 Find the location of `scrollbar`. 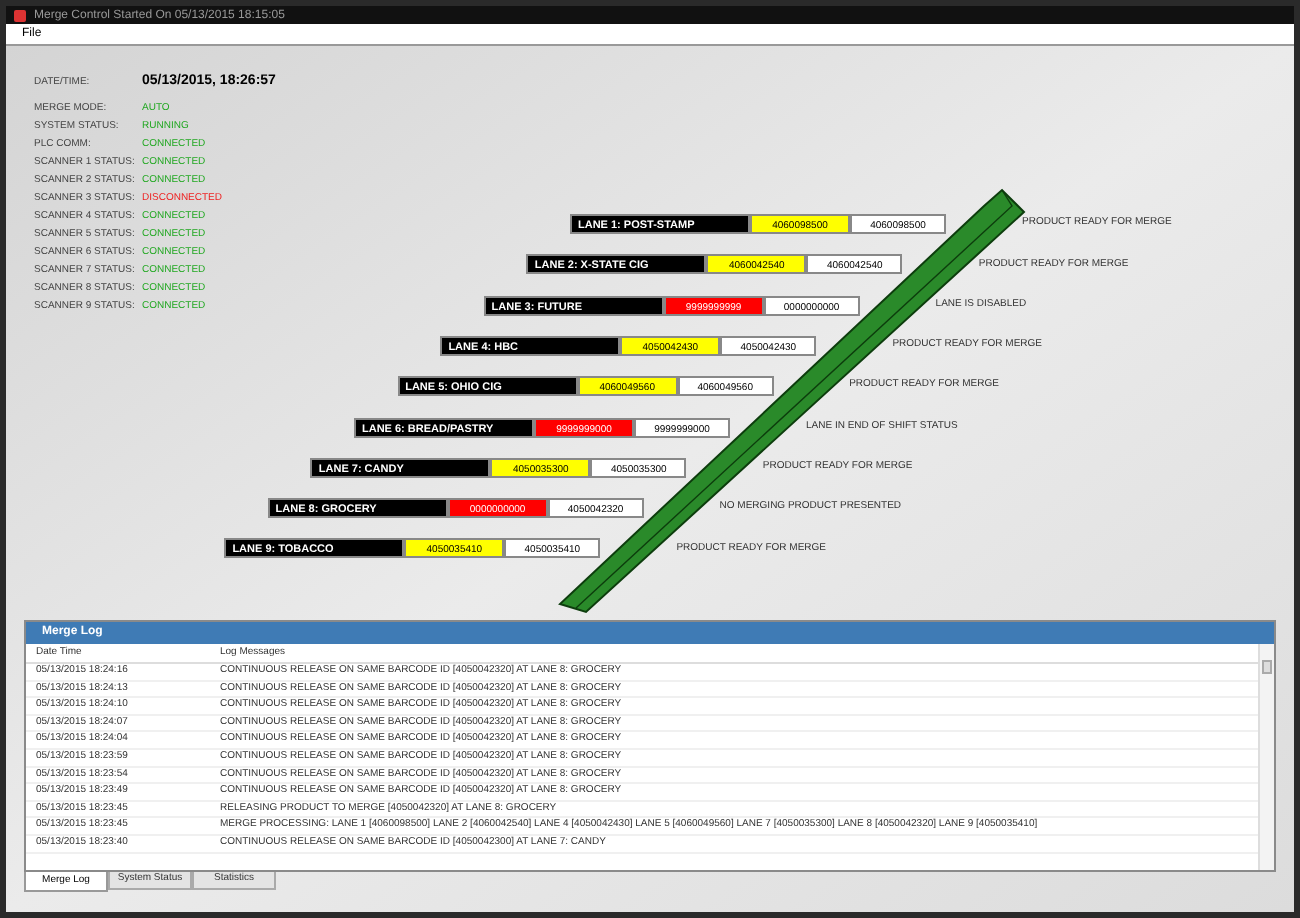

scrollbar is located at coordinates (1266, 757).